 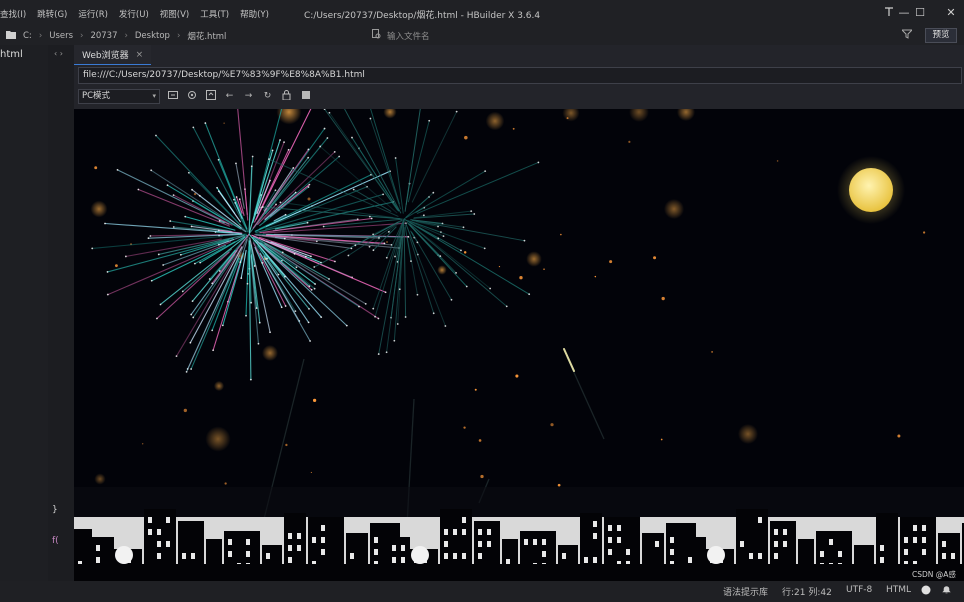 I want to click on code-fragment: f(, so click(x=55, y=541).